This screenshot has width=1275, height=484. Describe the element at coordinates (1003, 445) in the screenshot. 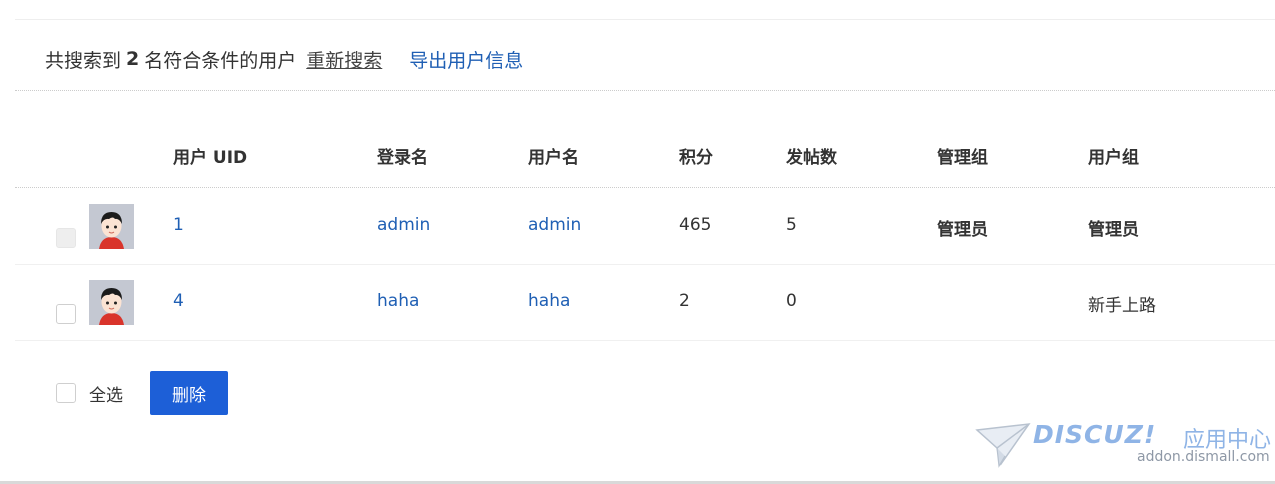

I see `paper-plane-icon` at that location.